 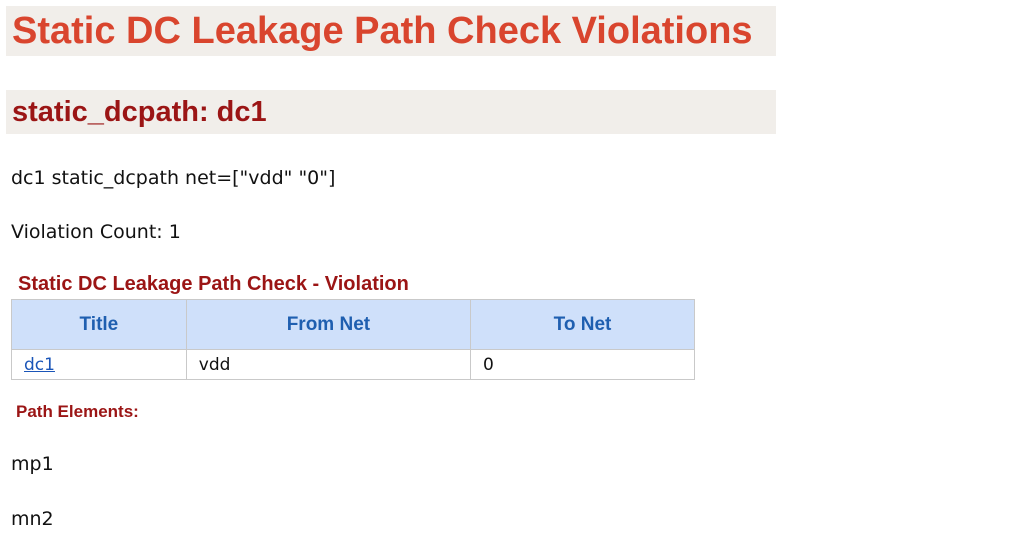 What do you see at coordinates (32, 464) in the screenshot?
I see `path-element-item: mp1` at bounding box center [32, 464].